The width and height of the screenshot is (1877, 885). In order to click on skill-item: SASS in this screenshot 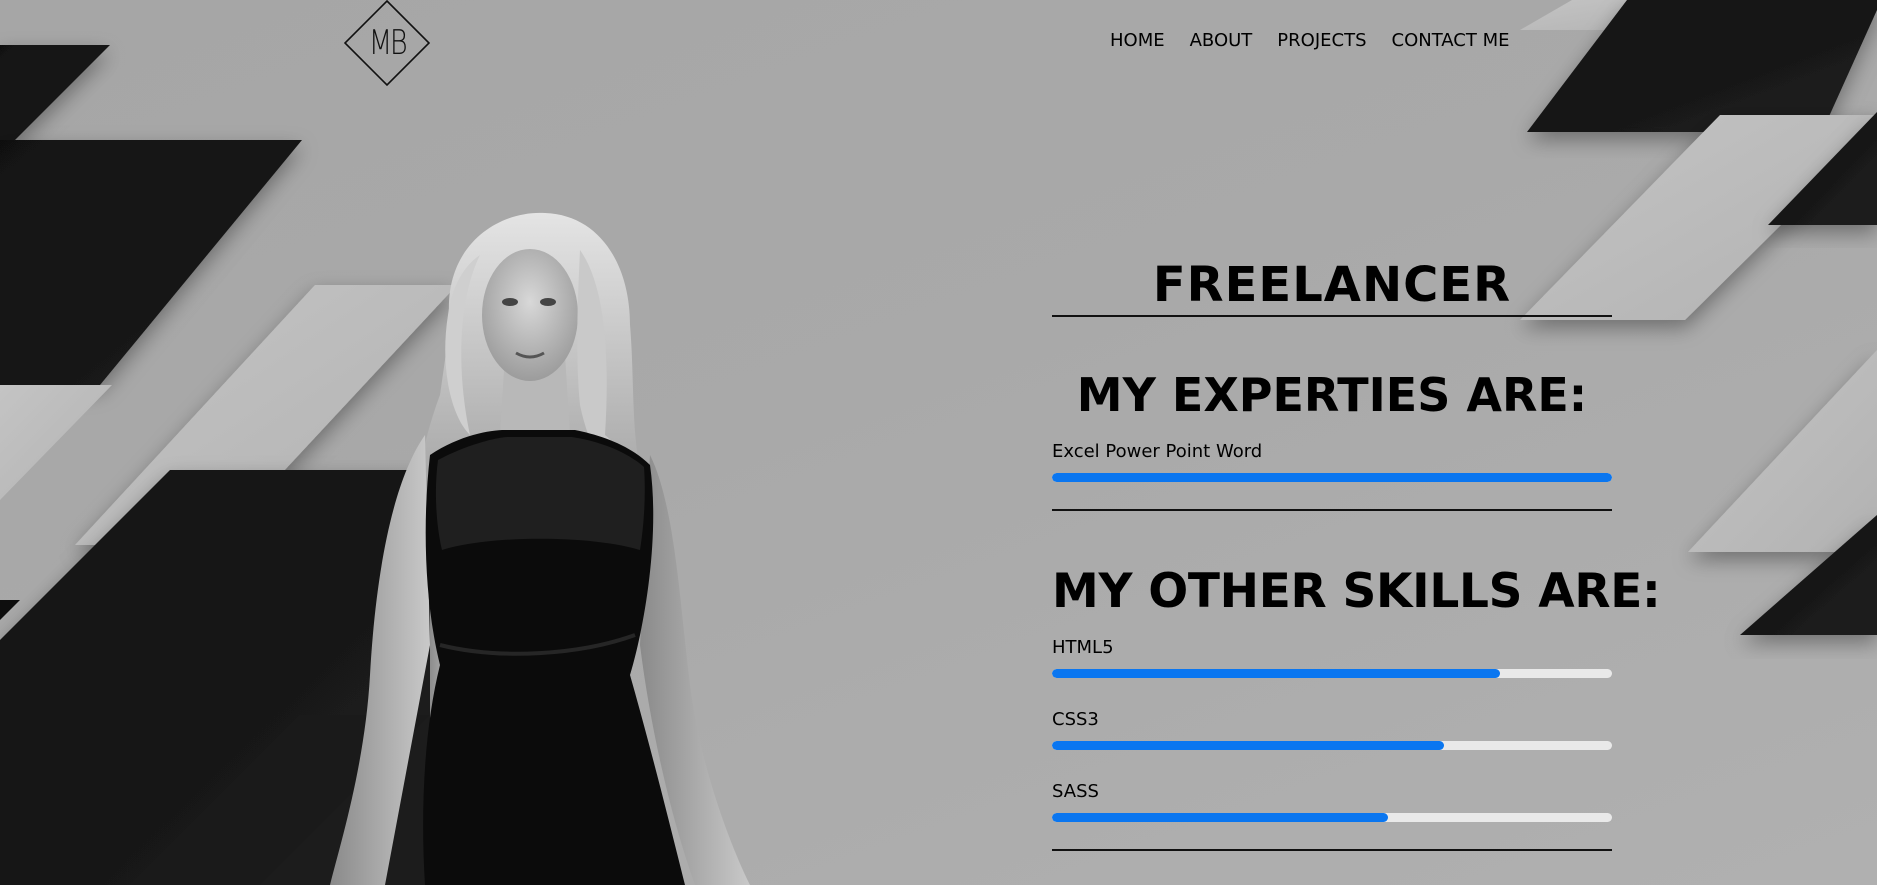, I will do `click(1332, 801)`.